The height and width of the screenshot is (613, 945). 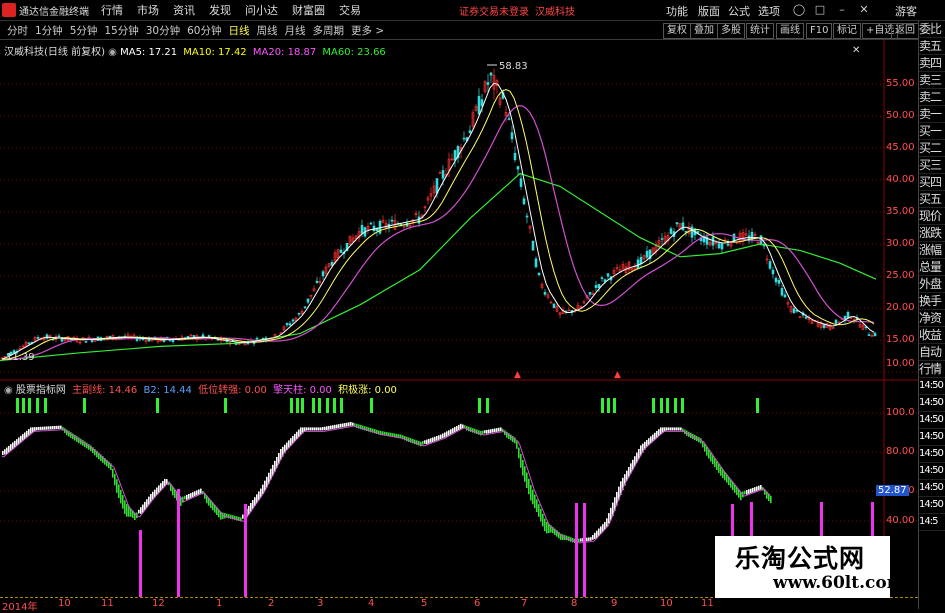 I want to click on close-icon: ✕, so click(x=864, y=9).